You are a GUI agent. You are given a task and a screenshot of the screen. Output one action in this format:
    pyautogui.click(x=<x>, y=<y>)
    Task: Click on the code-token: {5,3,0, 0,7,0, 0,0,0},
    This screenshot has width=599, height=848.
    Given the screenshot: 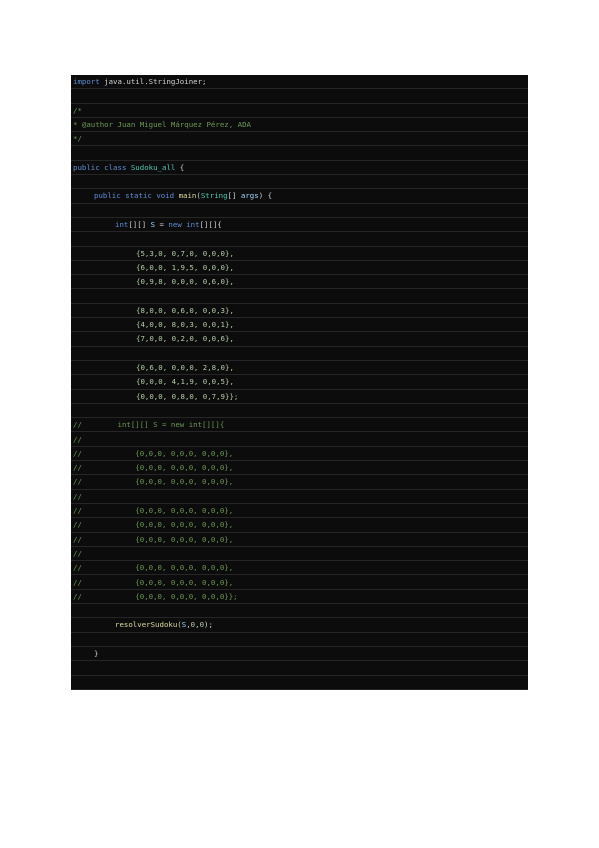 What is the action you would take?
    pyautogui.click(x=185, y=253)
    